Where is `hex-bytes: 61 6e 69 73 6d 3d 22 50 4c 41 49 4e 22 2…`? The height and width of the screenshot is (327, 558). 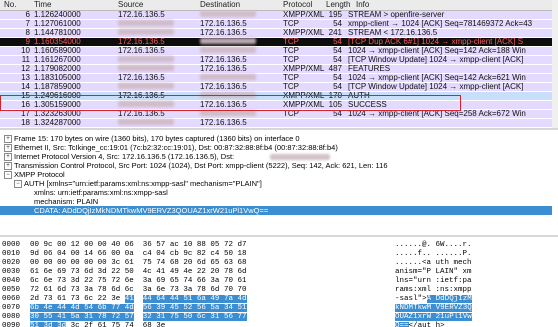
hex-bytes: 61 6e 69 73 6d 3d 22 50 4c 41 49 4e 22 2… is located at coordinates (138, 272).